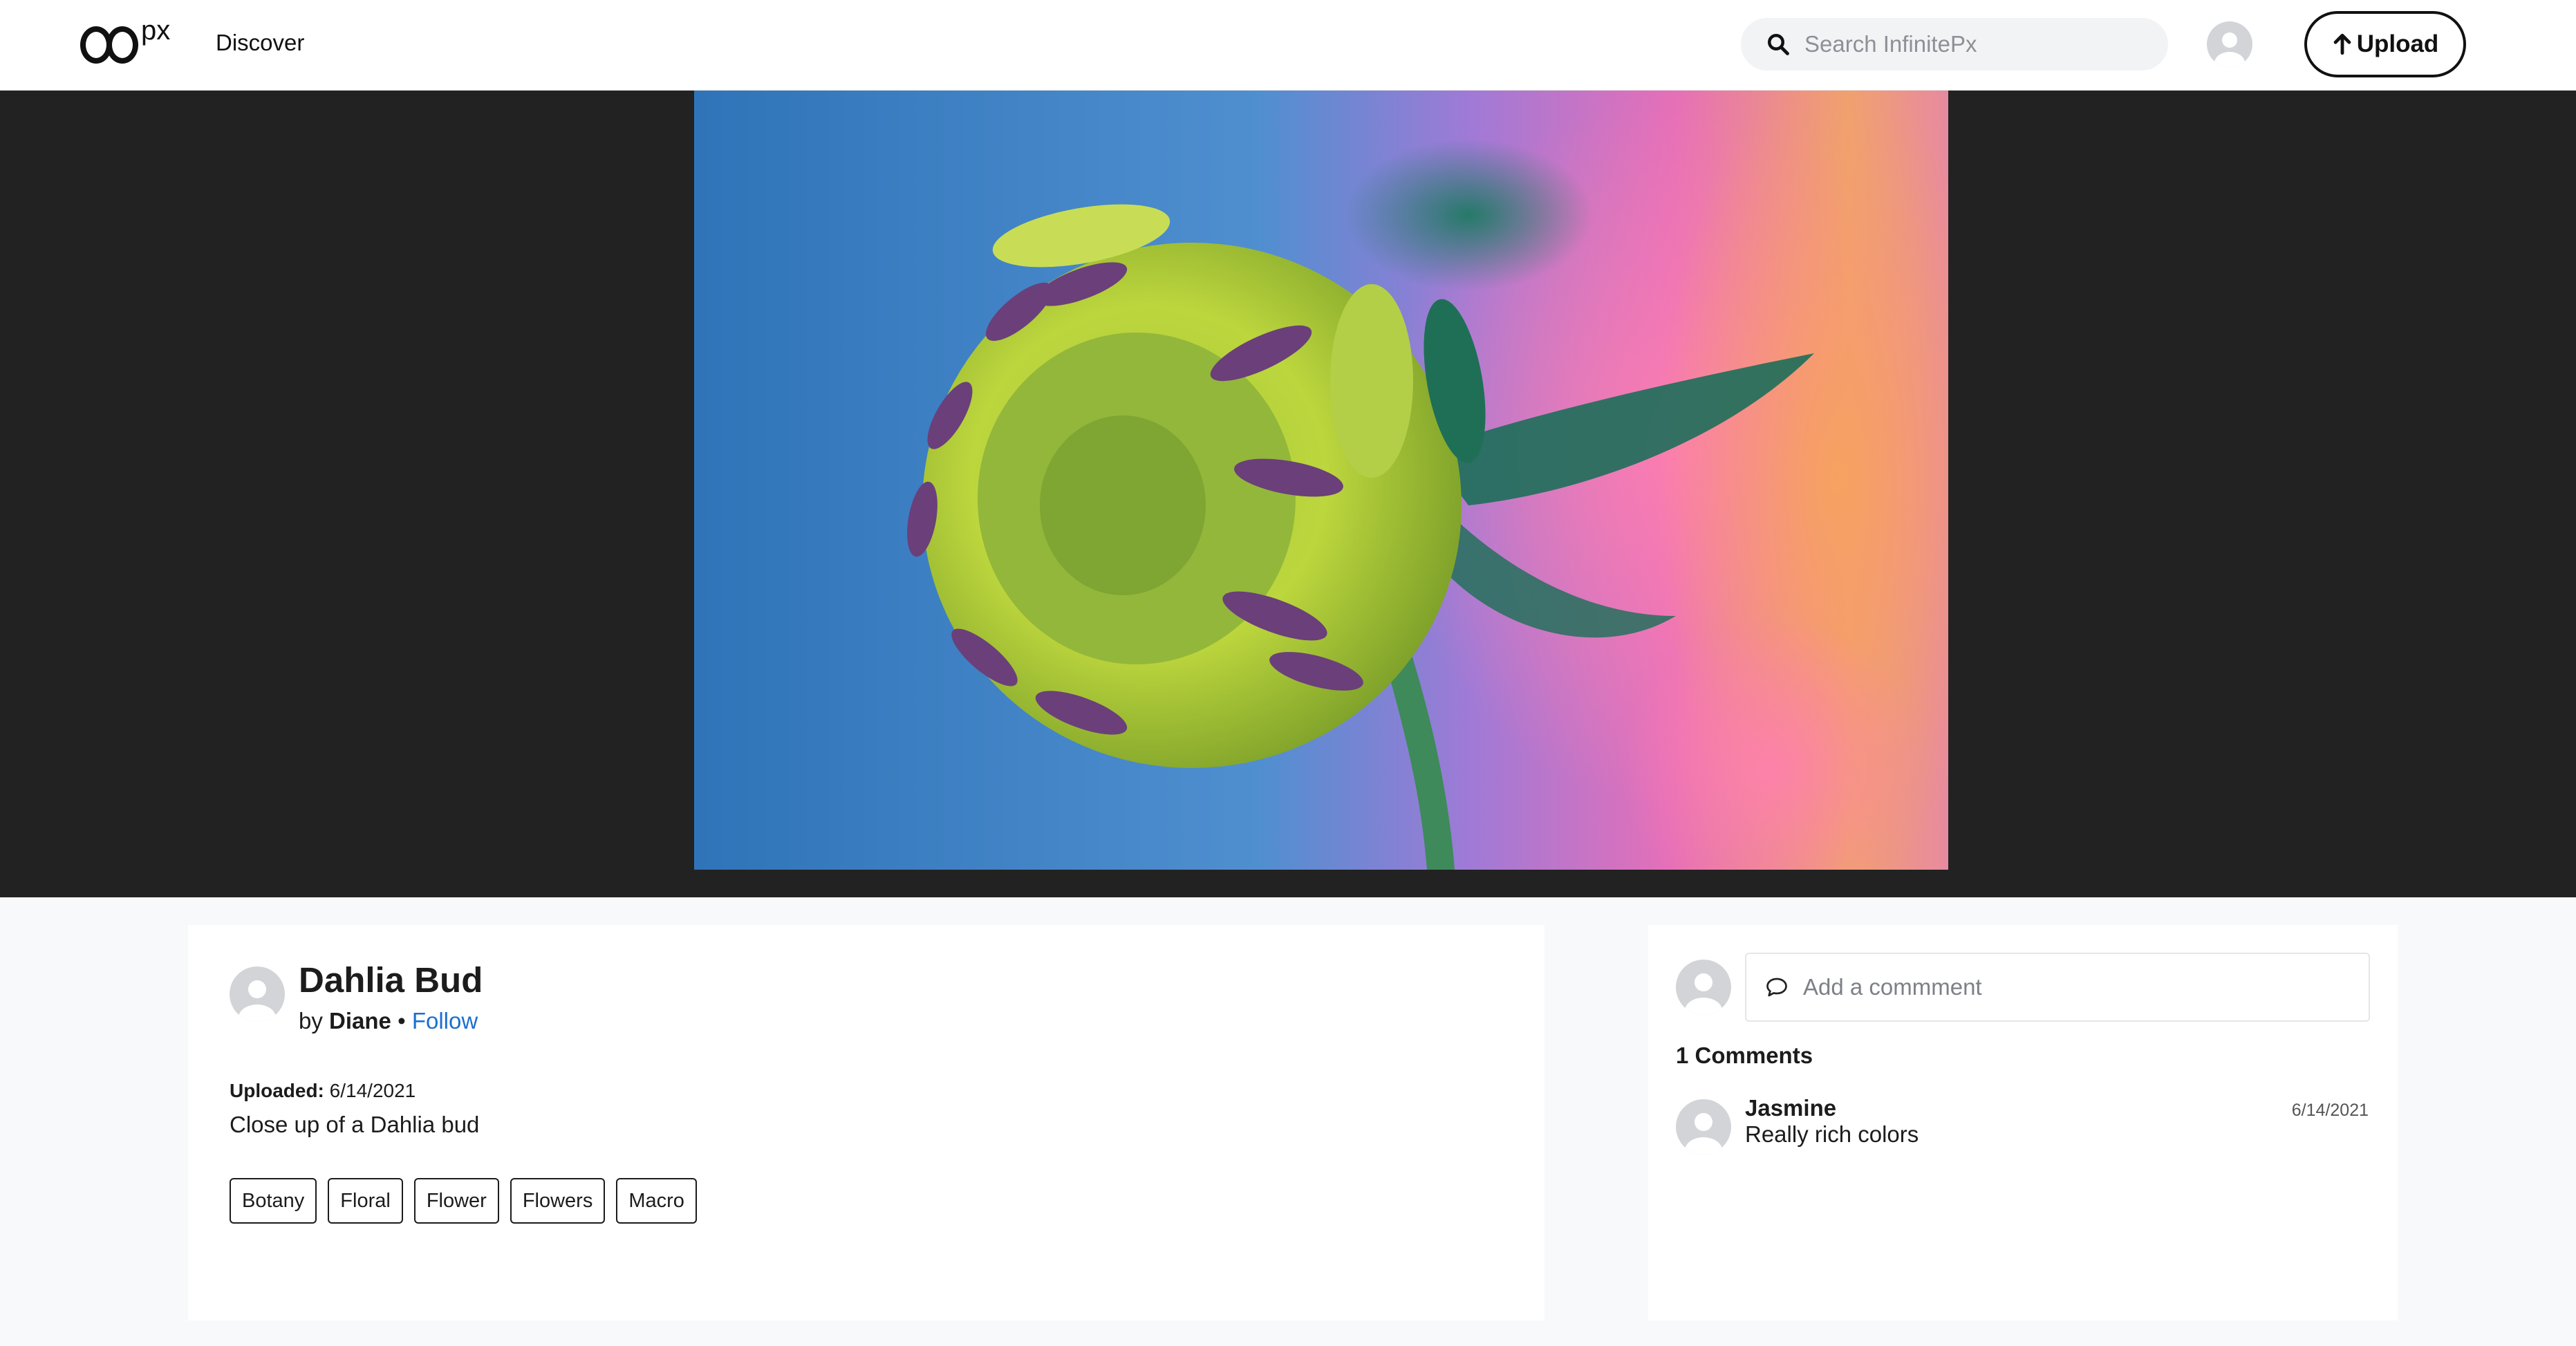 This screenshot has height=1346, width=2576. I want to click on current-user-avatar, so click(1703, 987).